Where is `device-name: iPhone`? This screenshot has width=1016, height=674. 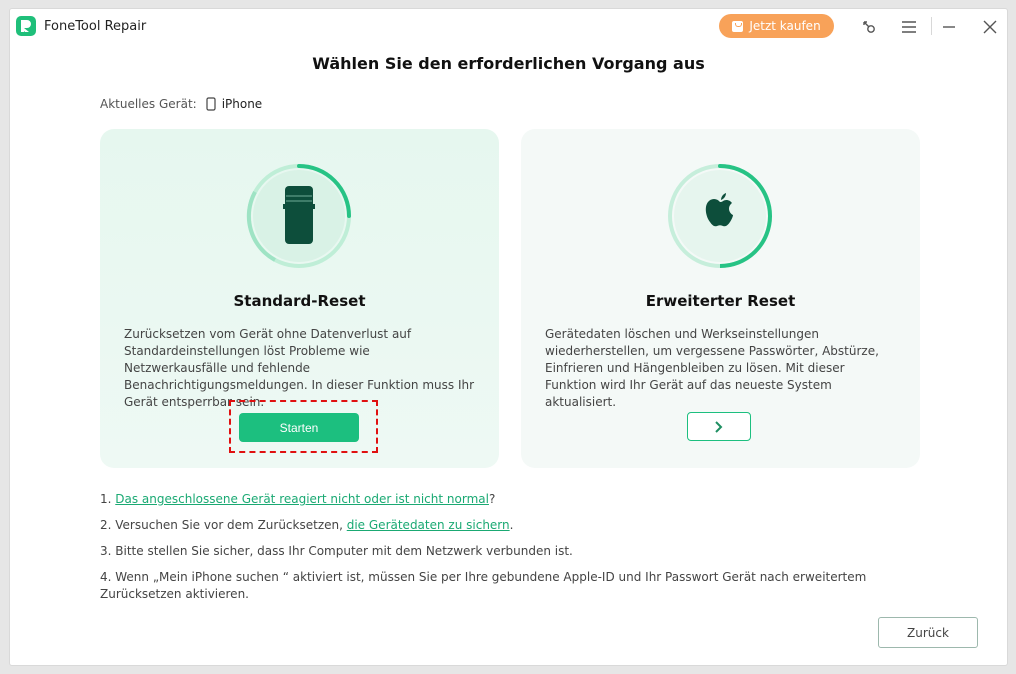
device-name: iPhone is located at coordinates (242, 104).